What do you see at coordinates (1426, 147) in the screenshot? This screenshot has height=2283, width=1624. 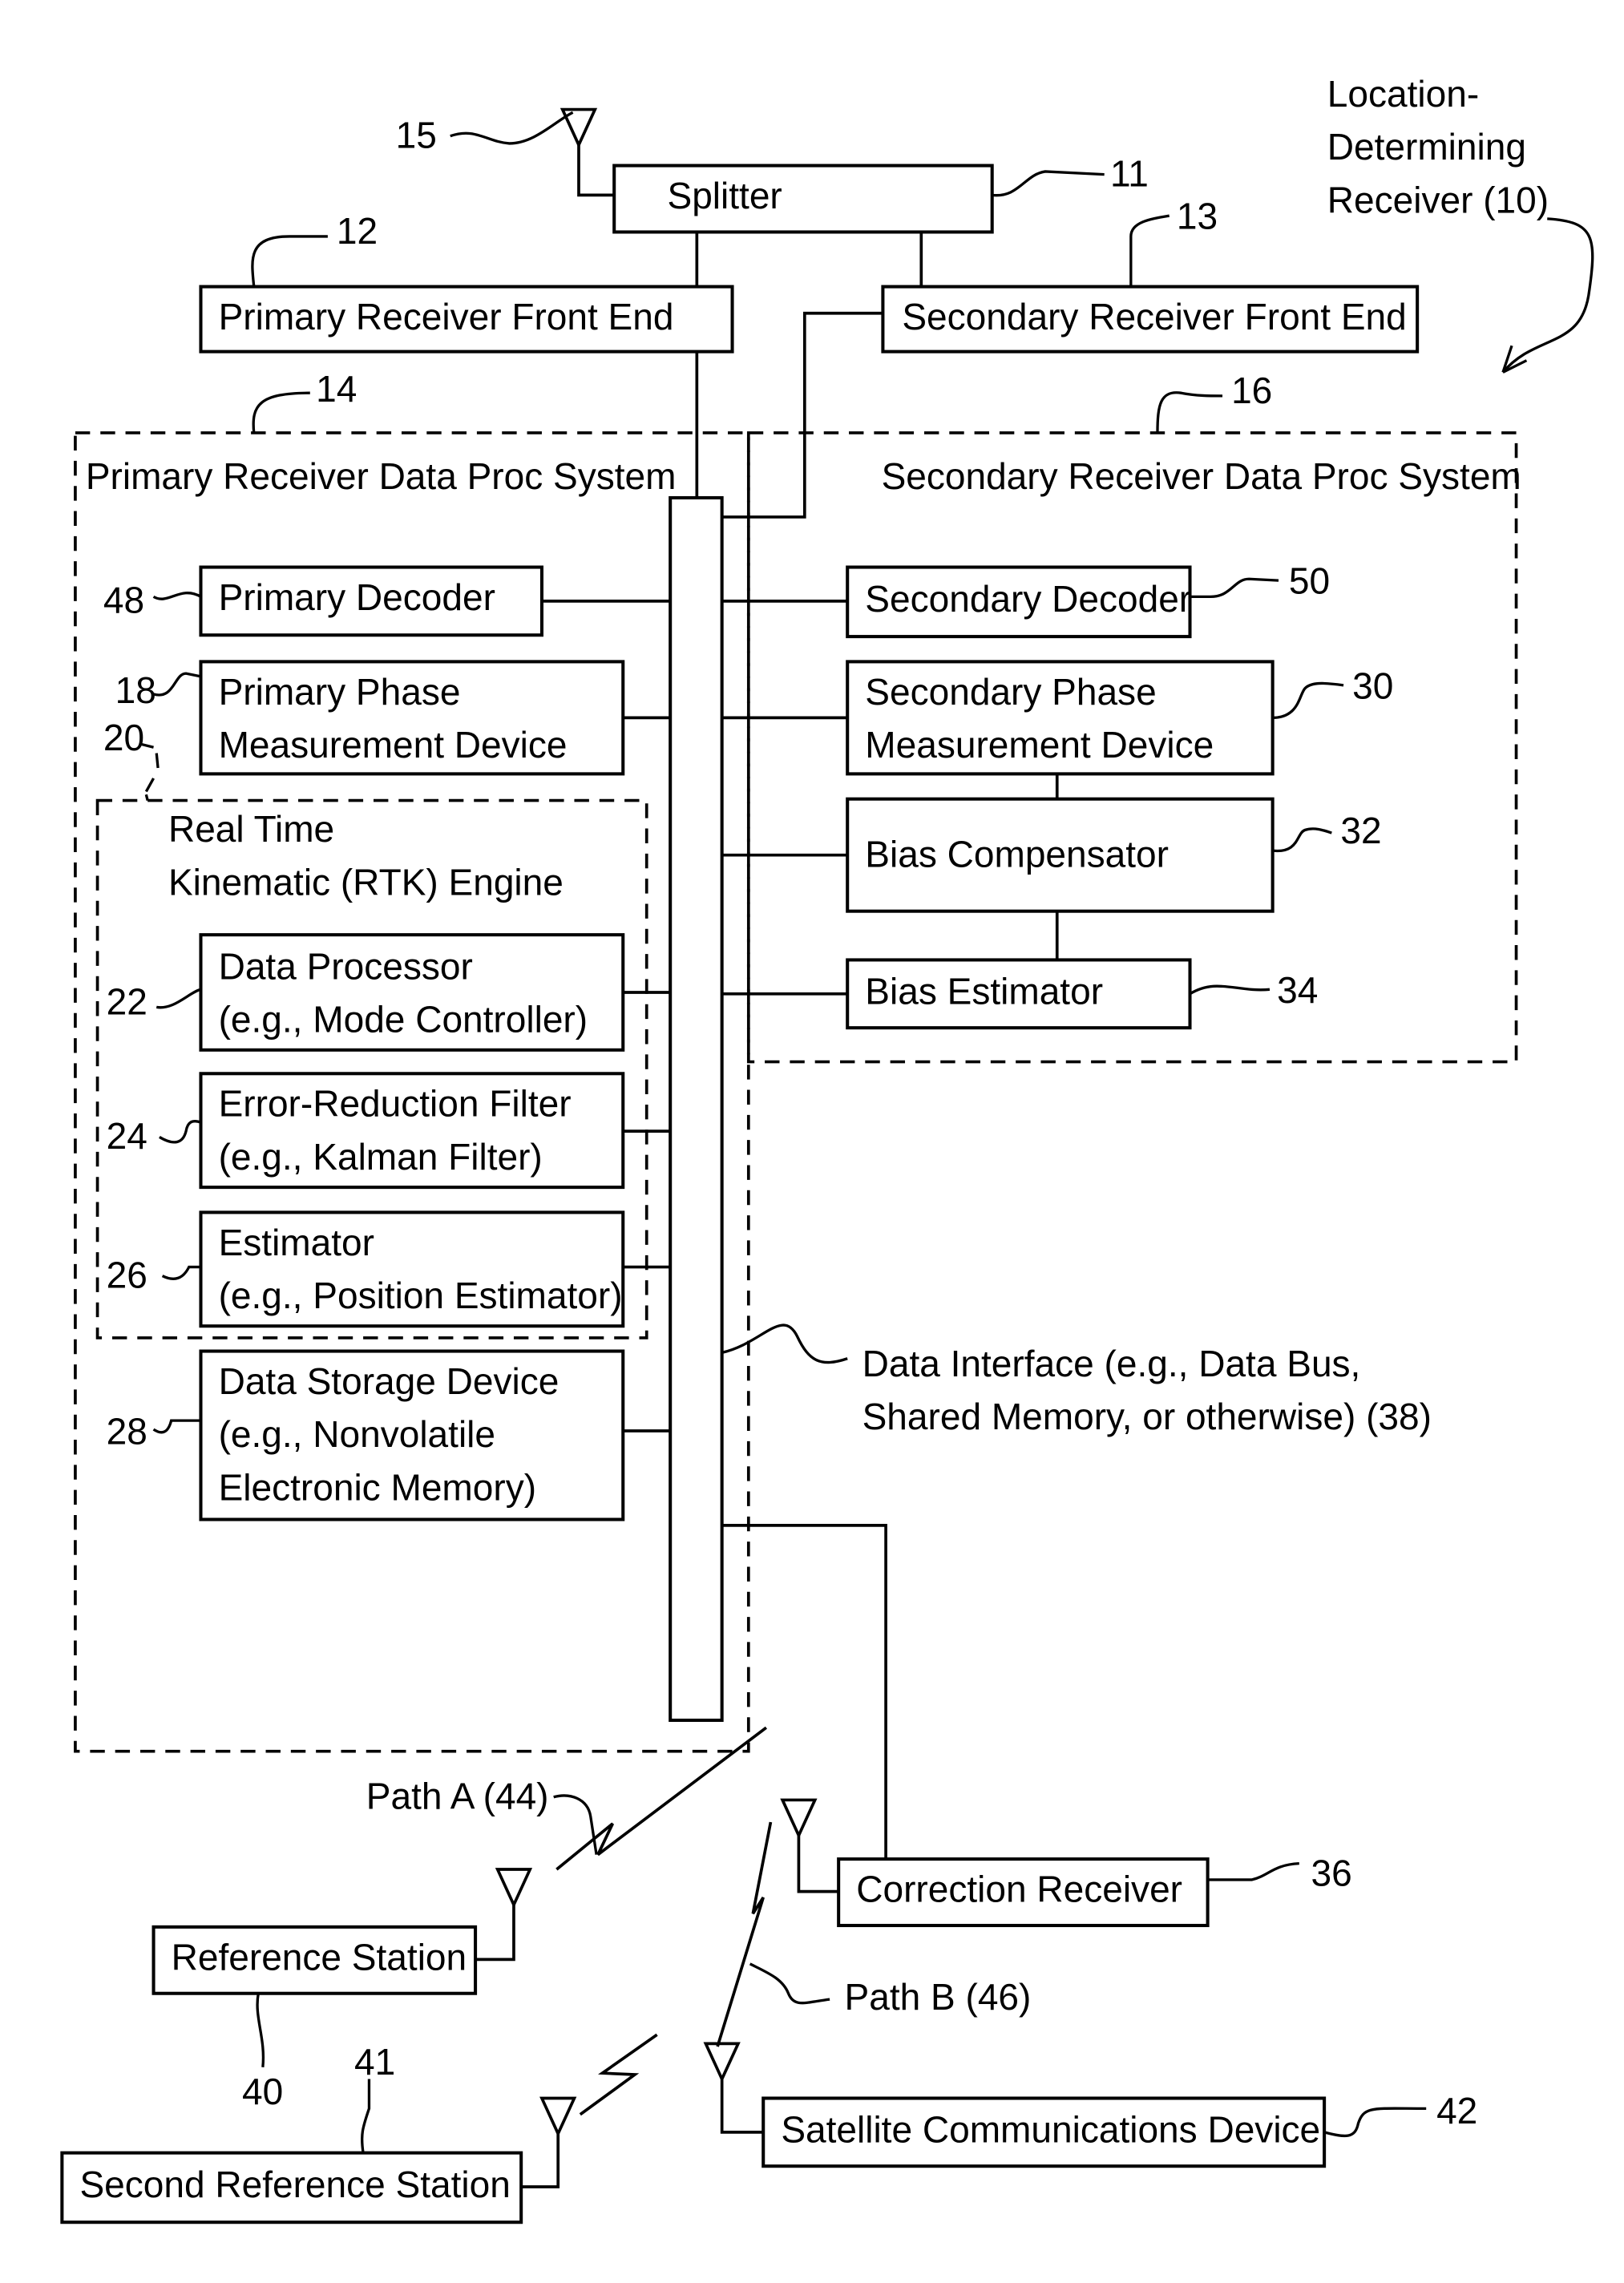 I see `figure-title: Determining` at bounding box center [1426, 147].